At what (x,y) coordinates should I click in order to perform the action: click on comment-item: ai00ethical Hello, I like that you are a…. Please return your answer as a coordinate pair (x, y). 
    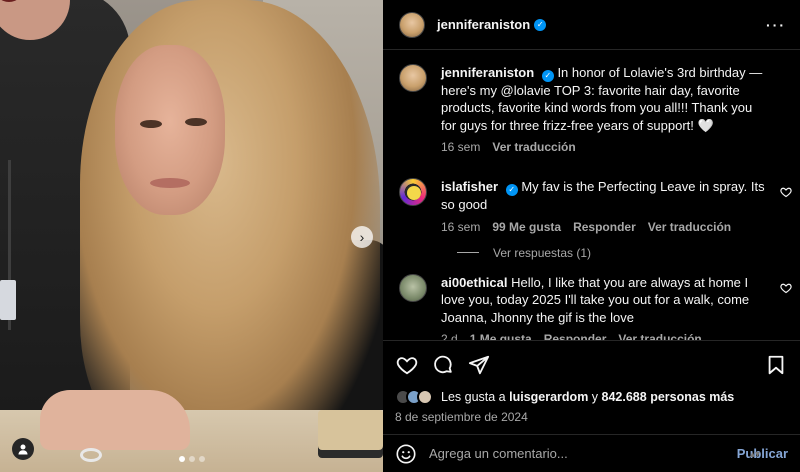
    Looking at the image, I should click on (595, 307).